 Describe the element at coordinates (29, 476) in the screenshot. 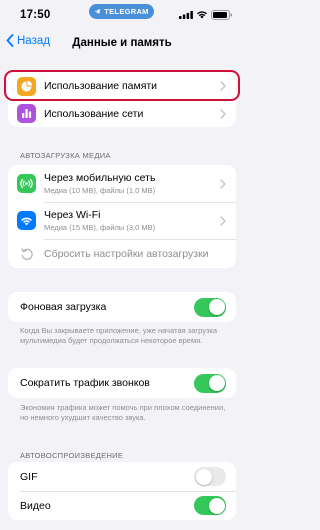

I see `autoplay-gif-label: GIF` at that location.